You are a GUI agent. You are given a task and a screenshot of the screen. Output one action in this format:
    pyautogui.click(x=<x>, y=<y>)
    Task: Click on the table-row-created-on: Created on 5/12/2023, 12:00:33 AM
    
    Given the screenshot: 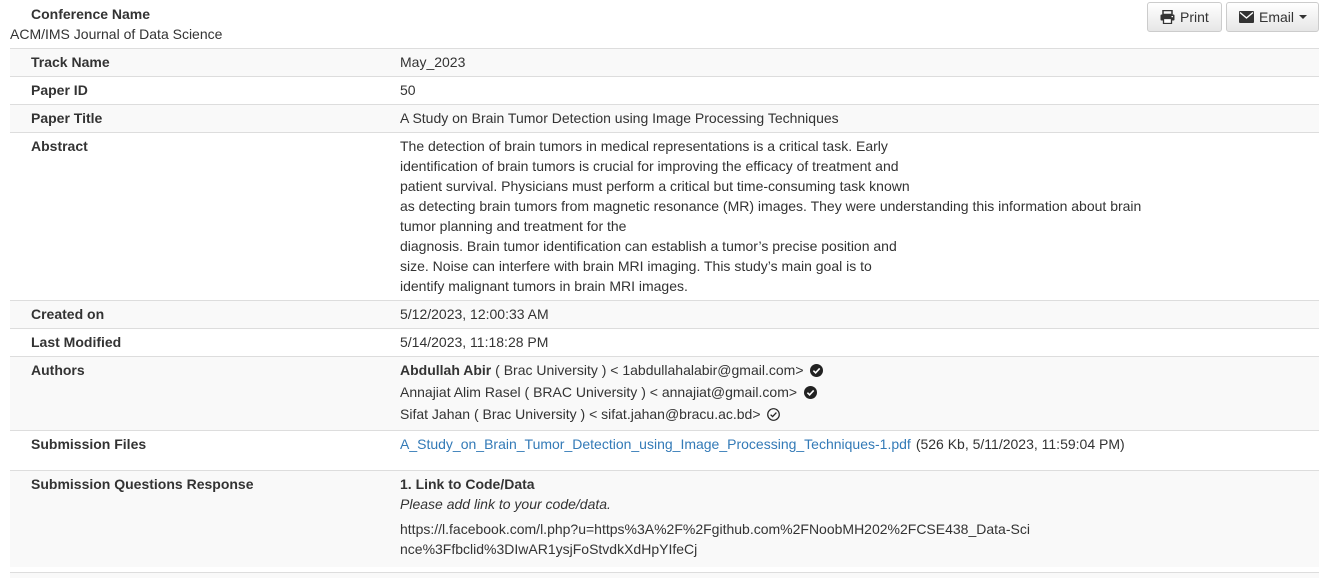 What is the action you would take?
    pyautogui.click(x=664, y=314)
    